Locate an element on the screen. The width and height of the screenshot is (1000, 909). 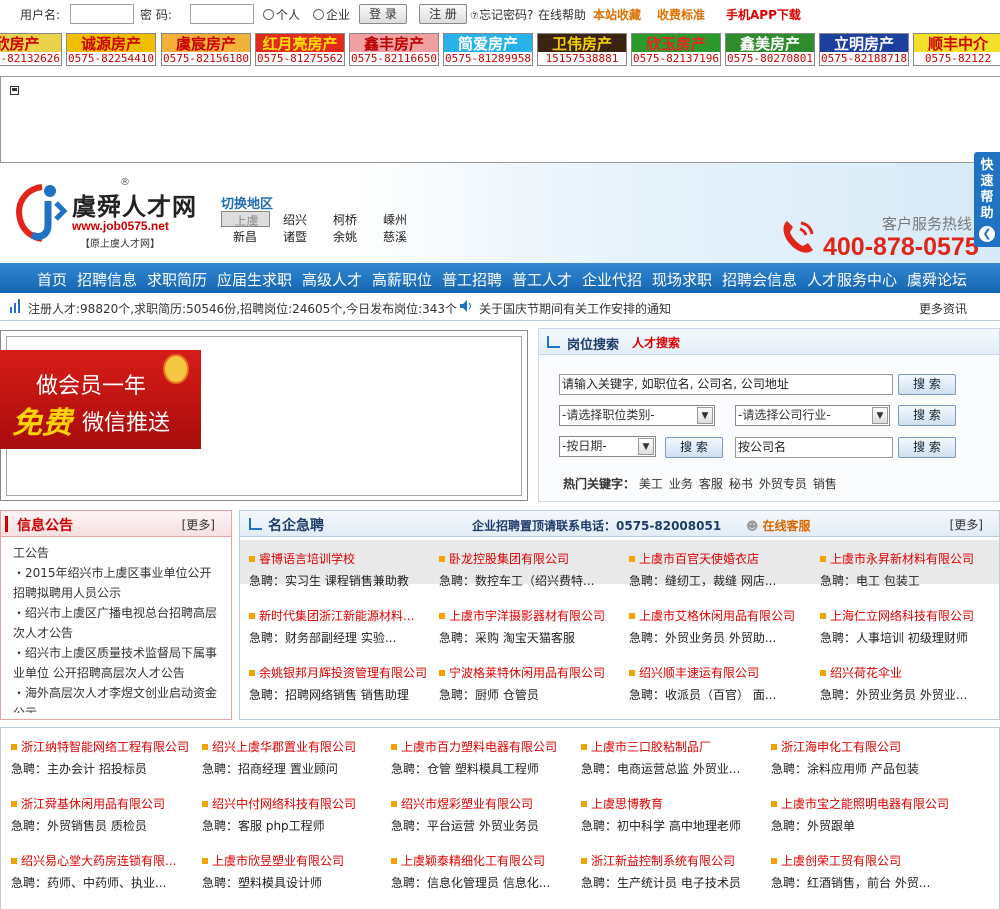
nav-item: 首页 is located at coordinates (52, 279).